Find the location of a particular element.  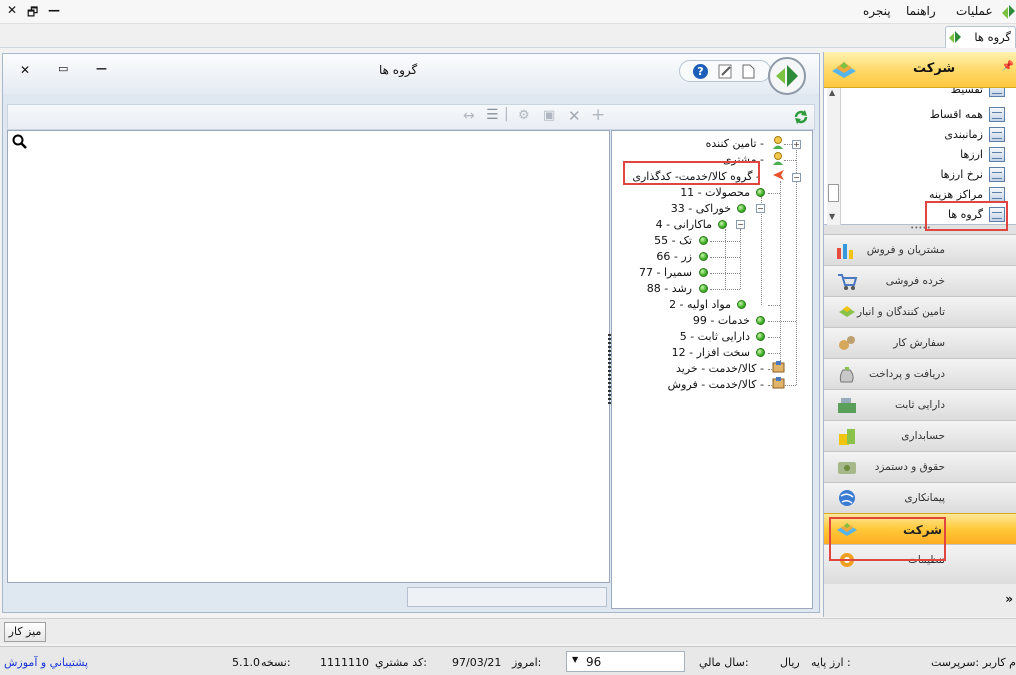

more-sections-icon: » is located at coordinates (1009, 599).